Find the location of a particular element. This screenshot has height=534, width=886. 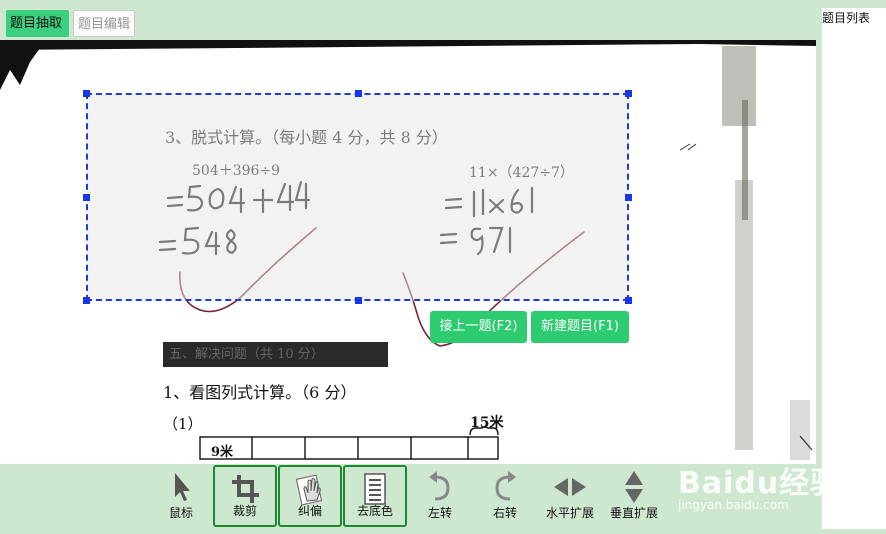

rotate-right-icon is located at coordinates (505, 486).